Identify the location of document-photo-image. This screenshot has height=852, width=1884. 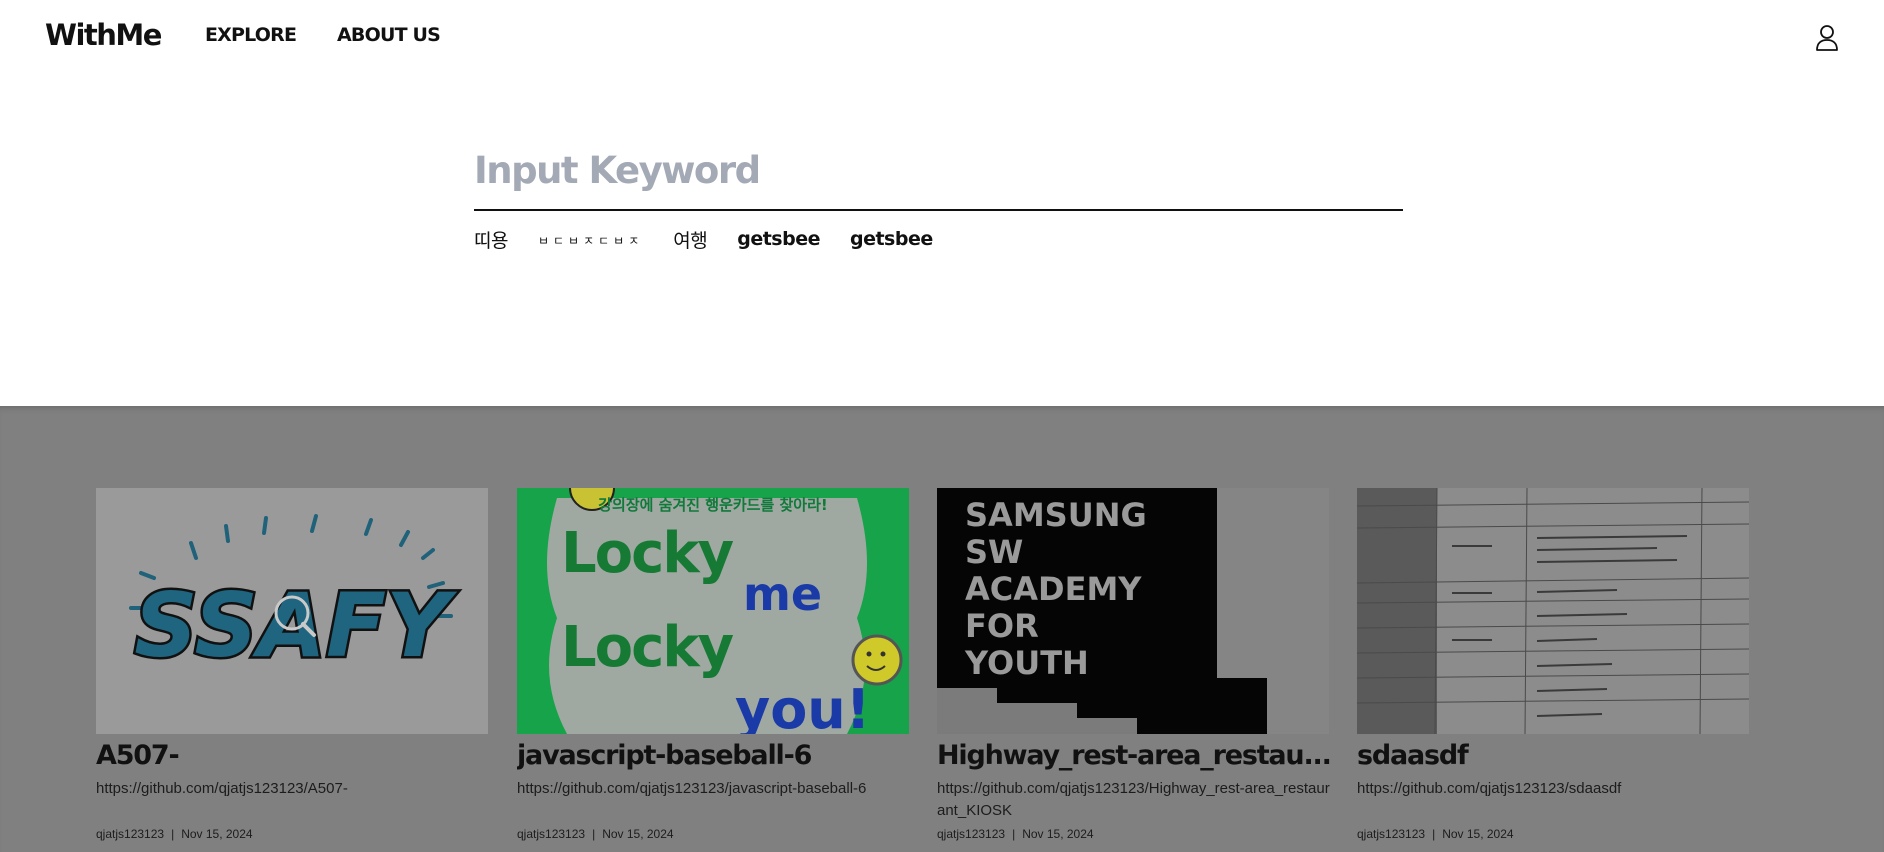
(1553, 611).